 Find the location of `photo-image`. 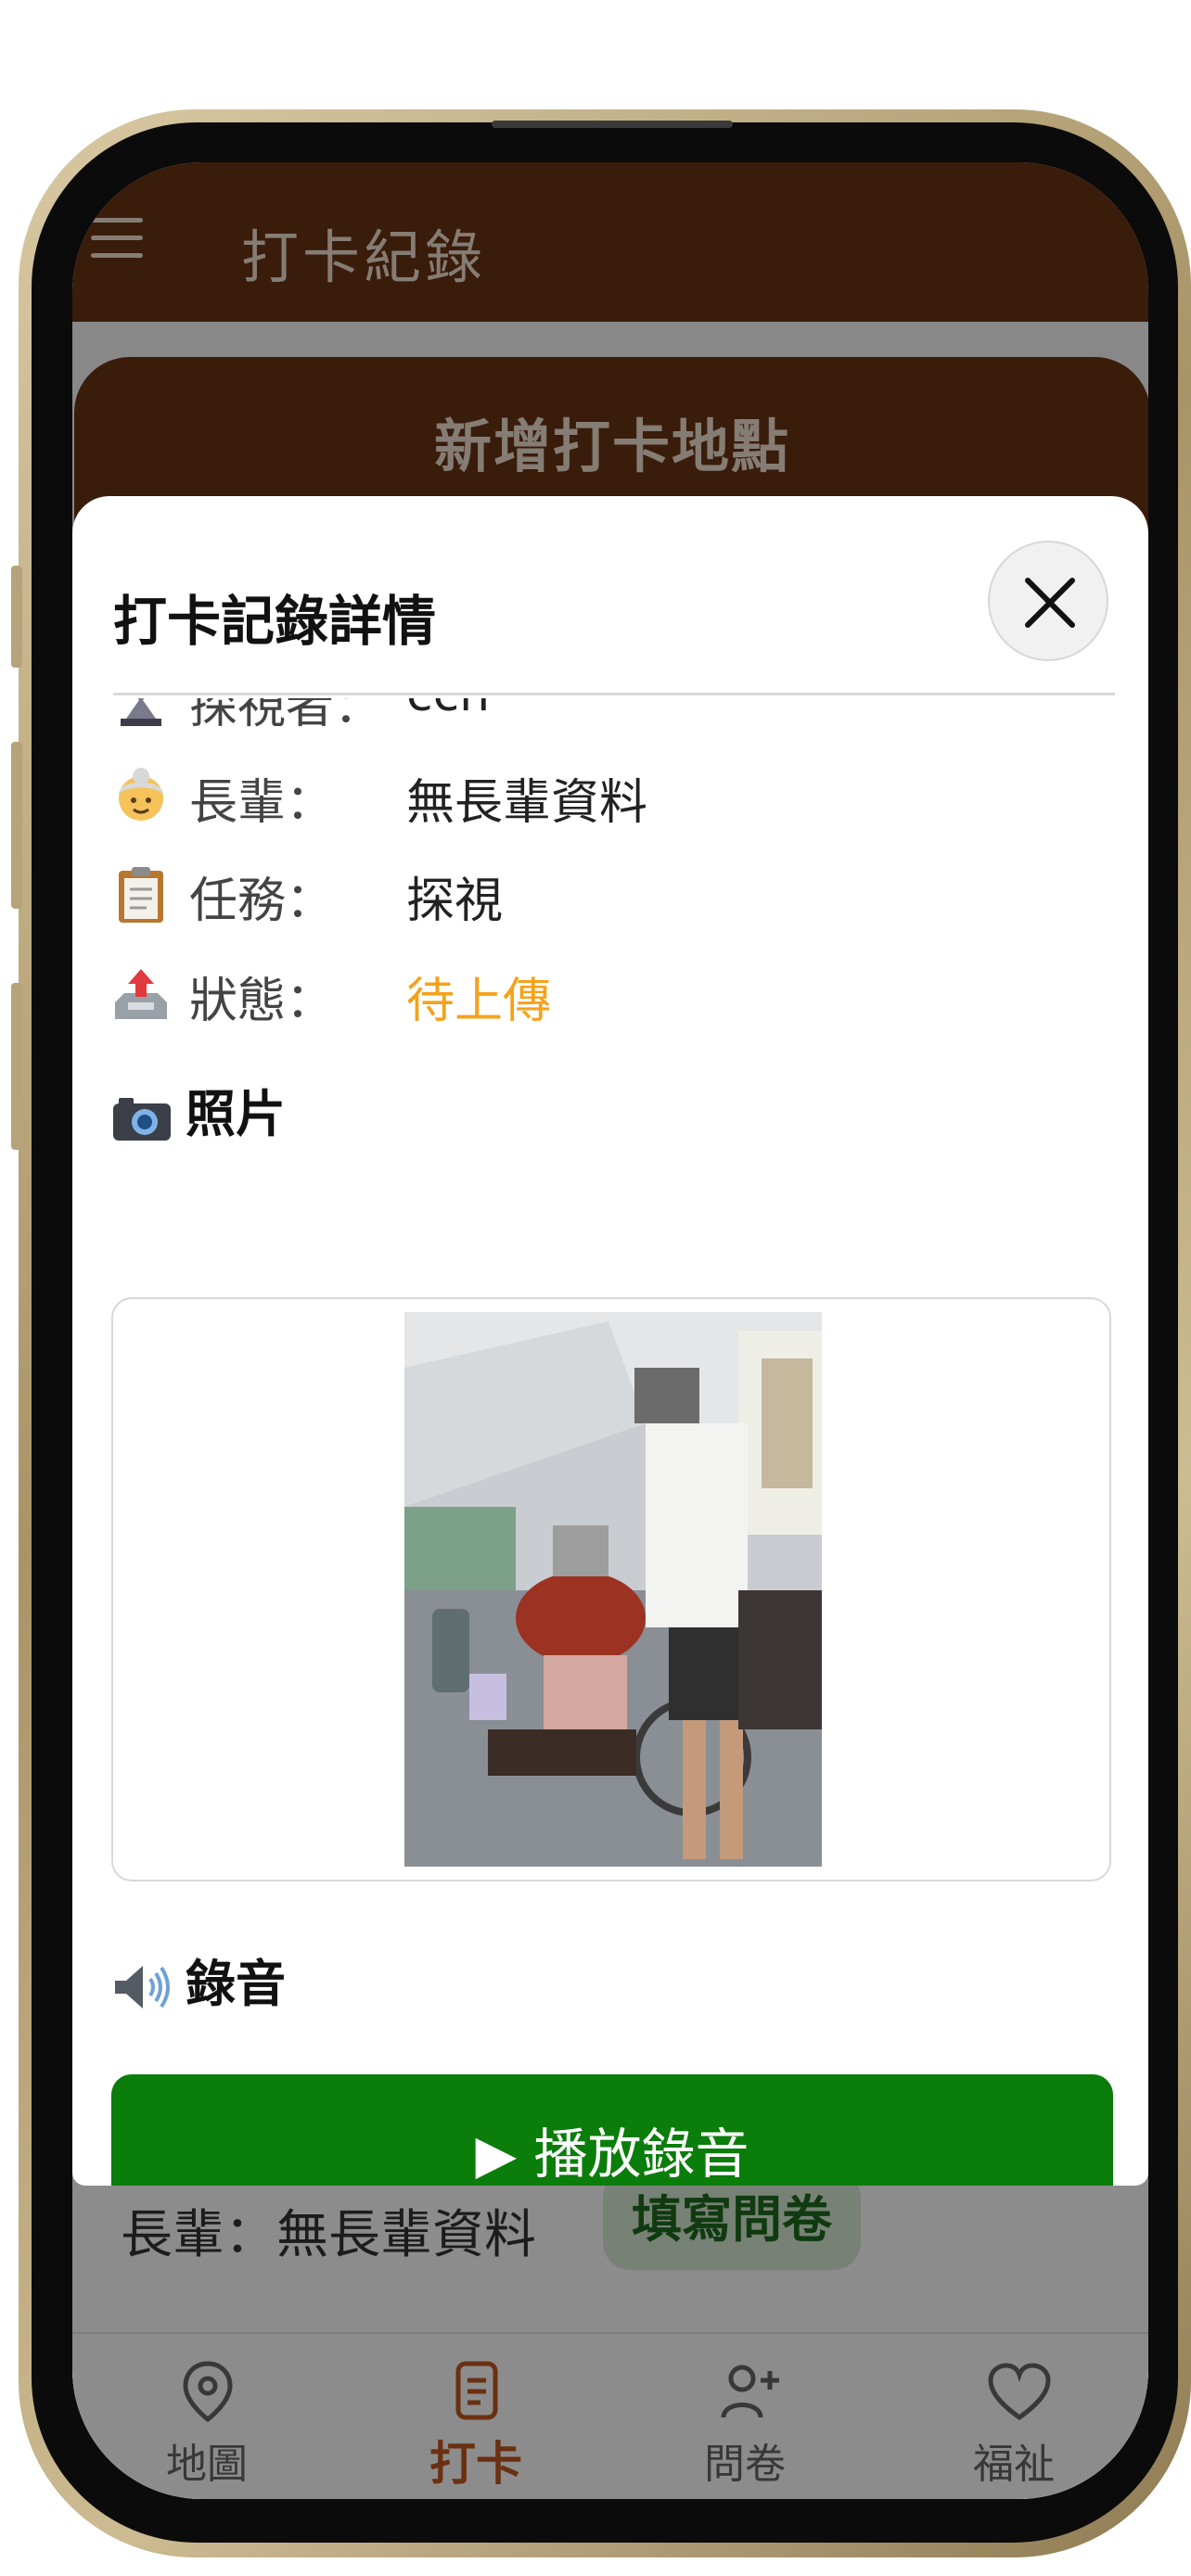

photo-image is located at coordinates (613, 1589).